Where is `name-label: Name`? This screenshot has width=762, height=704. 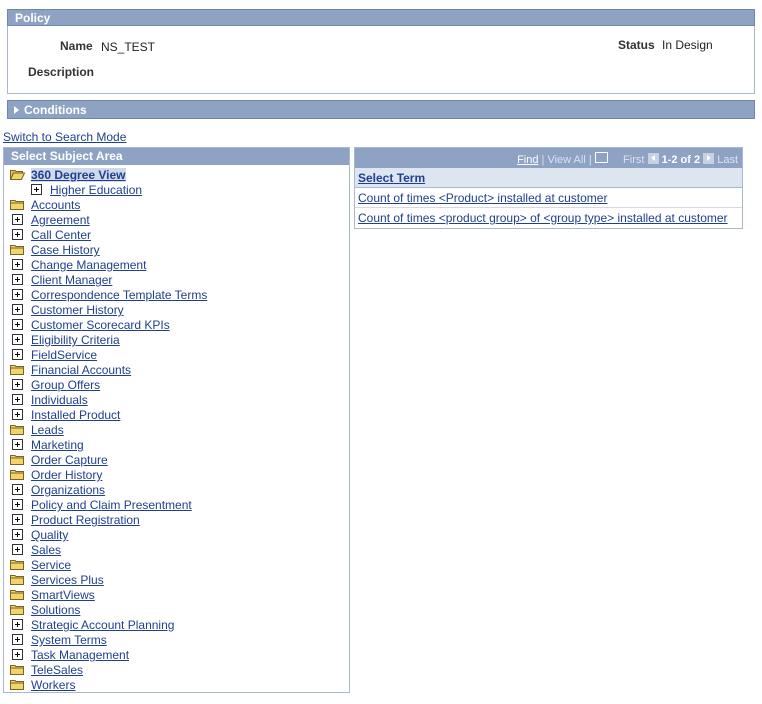
name-label: Name is located at coordinates (76, 46).